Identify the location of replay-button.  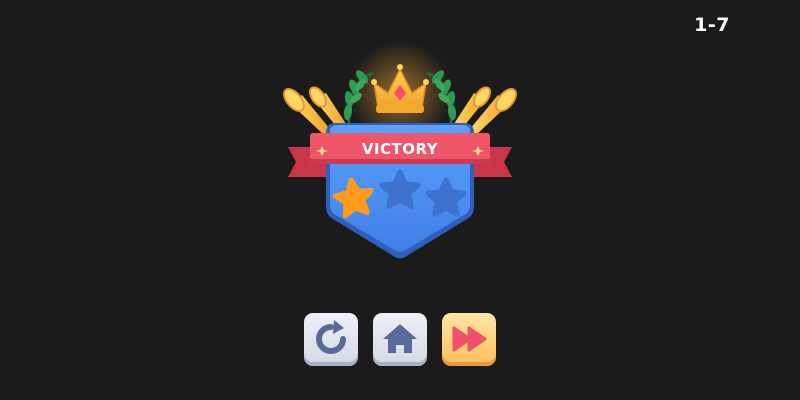
(331, 339).